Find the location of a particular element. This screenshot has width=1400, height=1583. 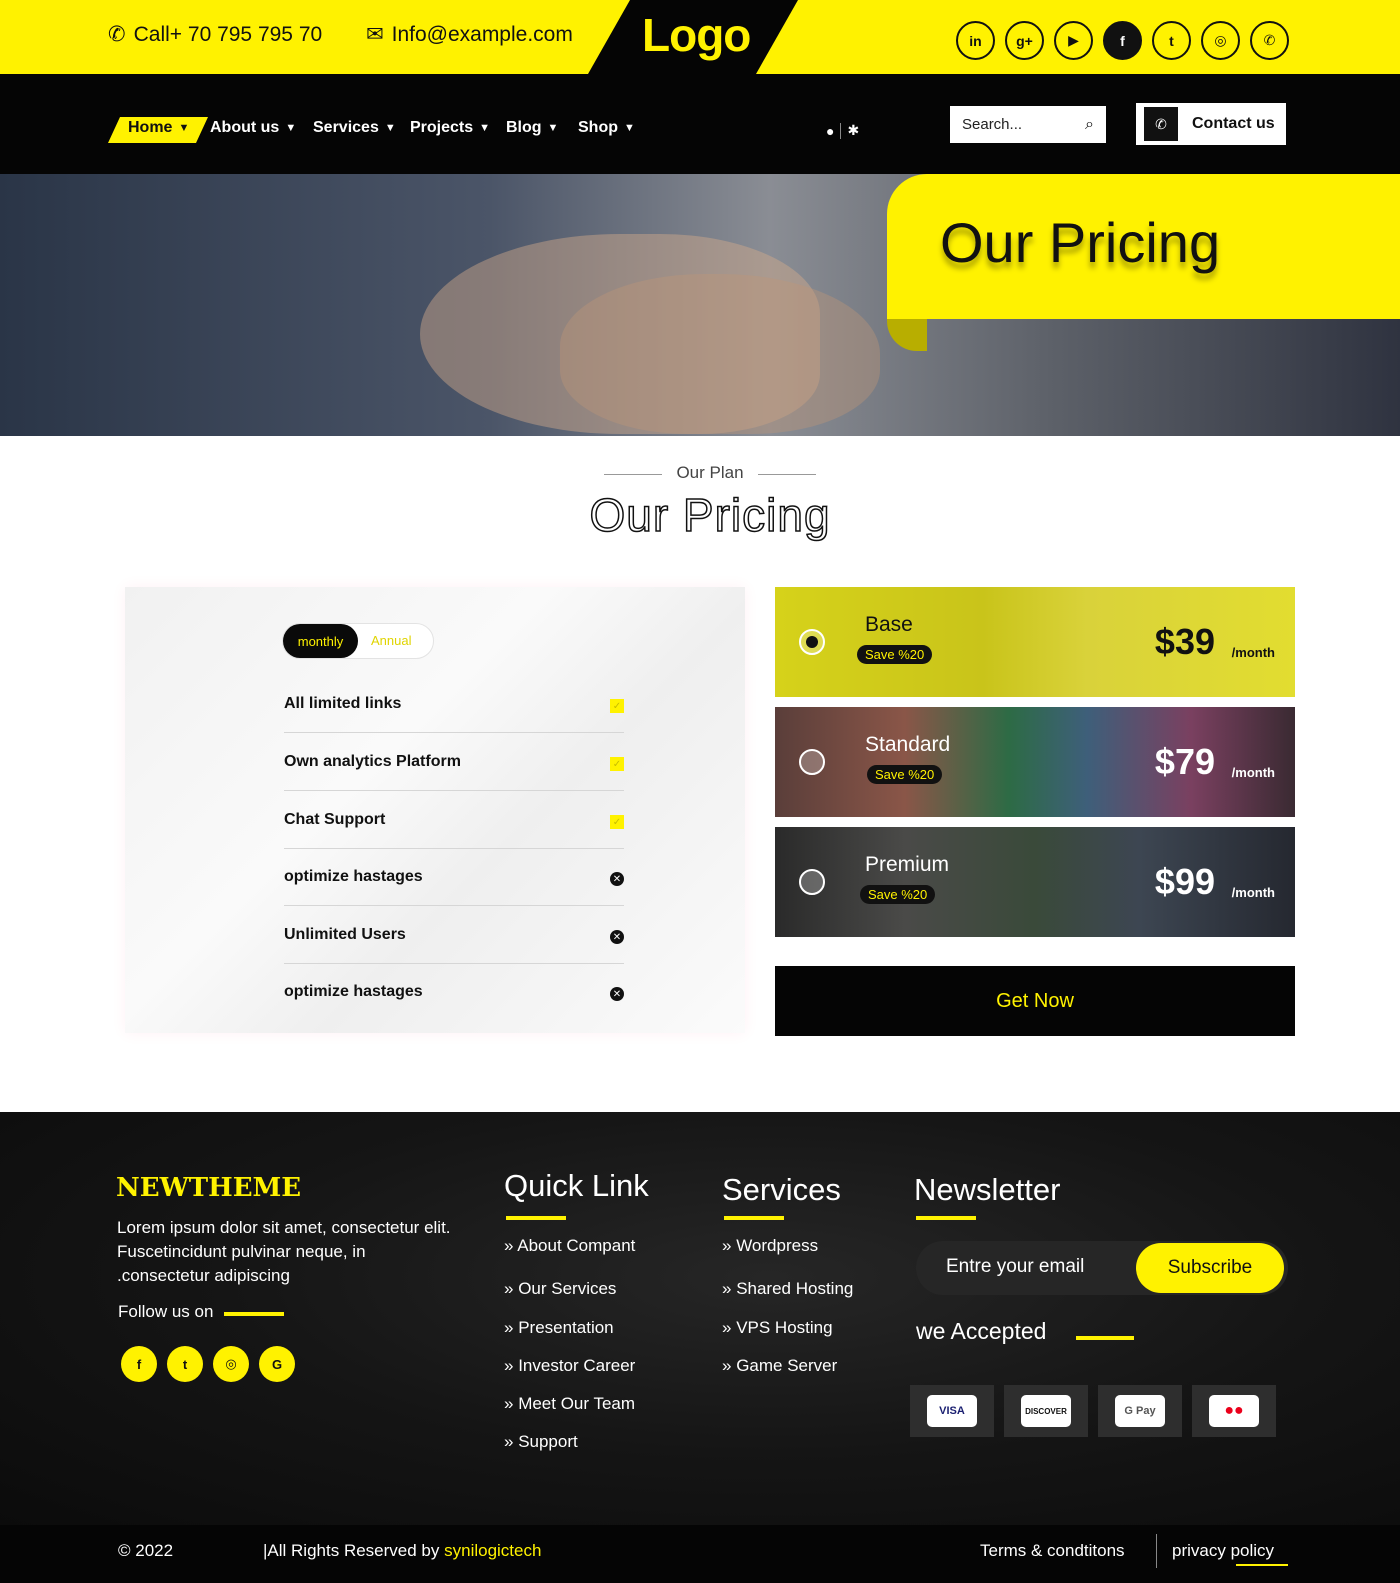

footer-link: » Our Services is located at coordinates (560, 1289).